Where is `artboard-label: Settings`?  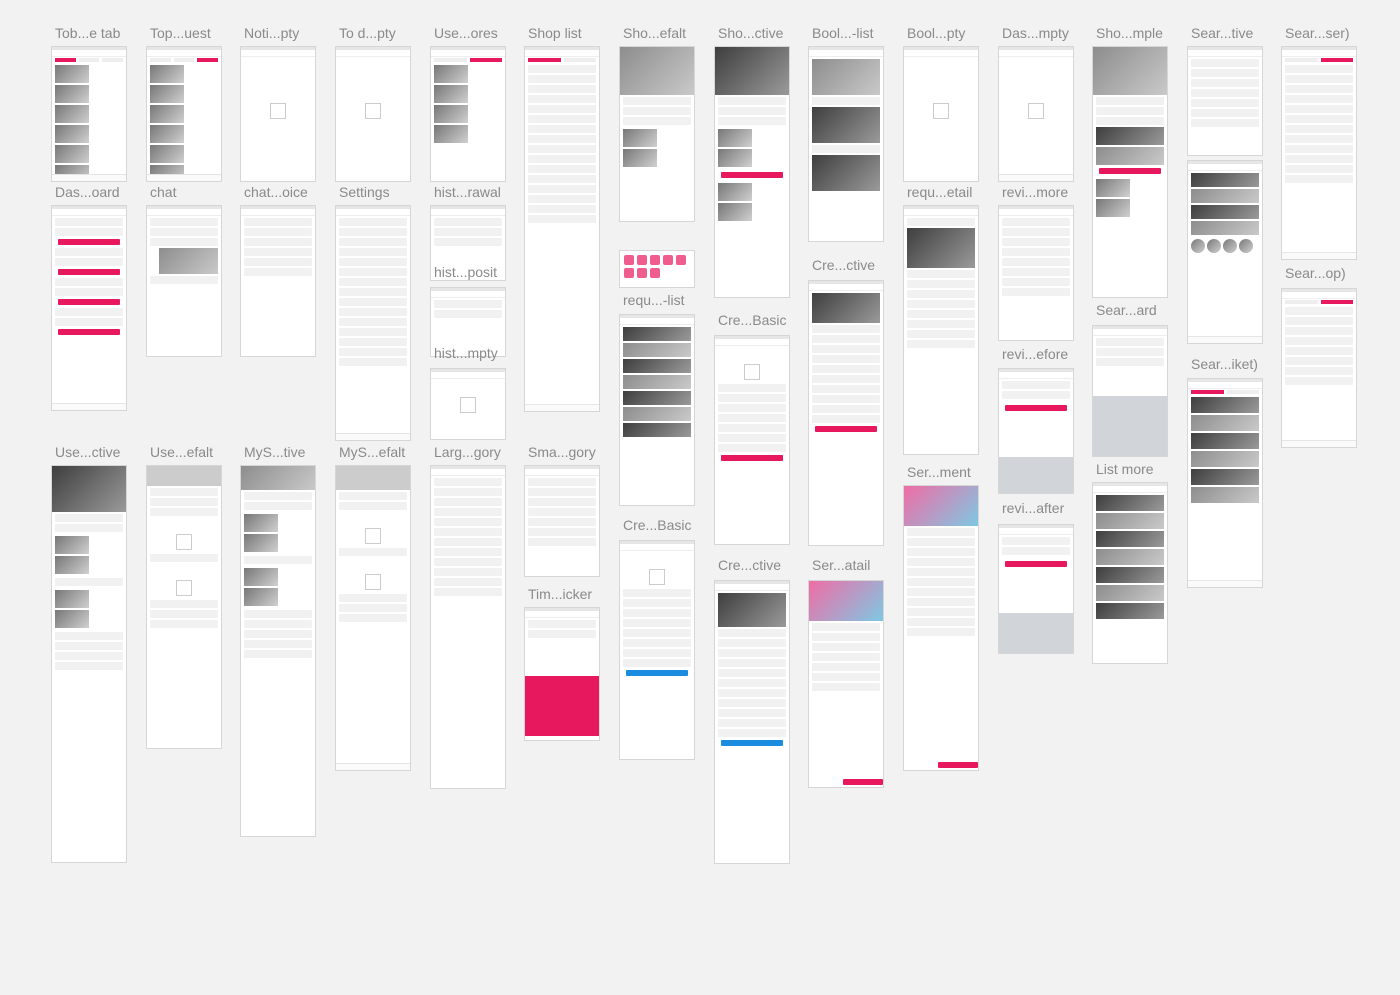
artboard-label: Settings is located at coordinates (364, 192).